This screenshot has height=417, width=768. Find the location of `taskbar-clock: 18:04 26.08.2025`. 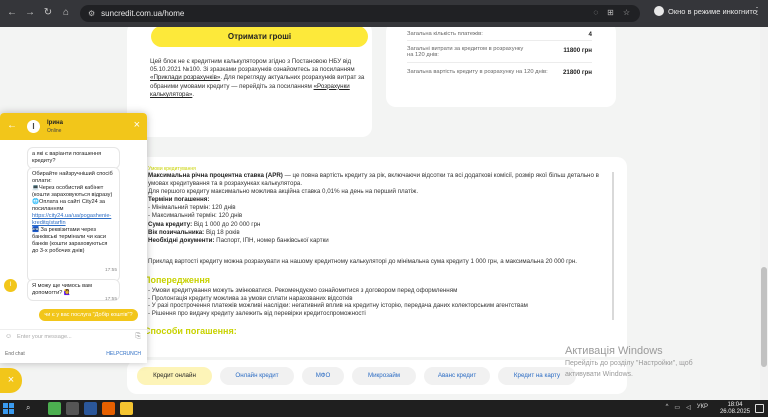

taskbar-clock: 18:04 26.08.2025 is located at coordinates (735, 409).